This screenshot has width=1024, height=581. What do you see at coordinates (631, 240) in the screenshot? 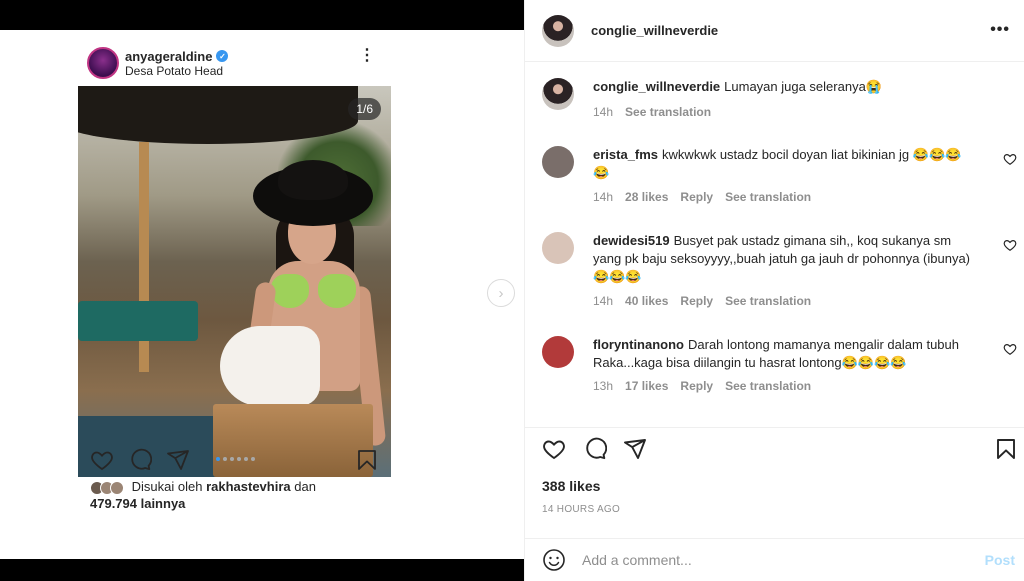
I see `comment-username: dewidesi519` at bounding box center [631, 240].